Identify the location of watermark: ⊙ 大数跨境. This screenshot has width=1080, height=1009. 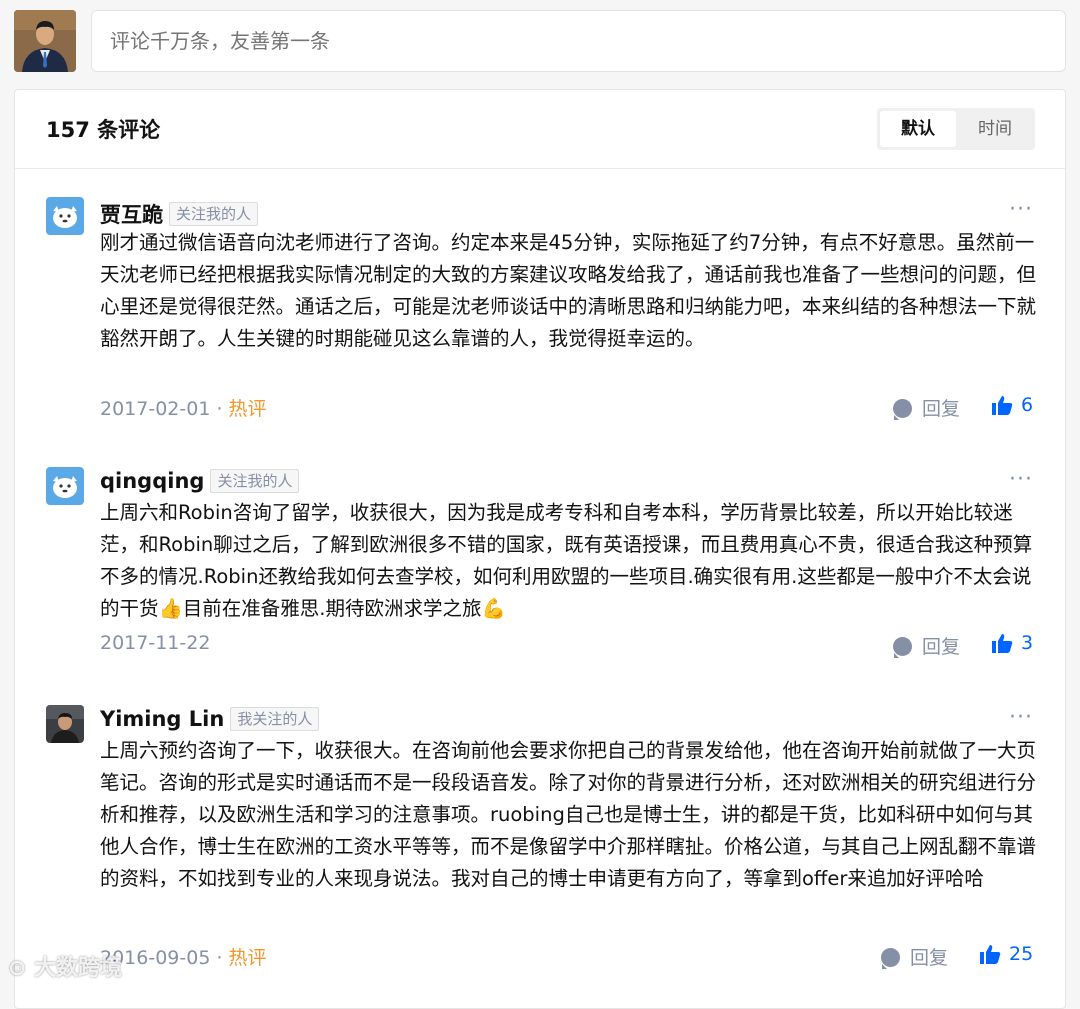
(65, 966).